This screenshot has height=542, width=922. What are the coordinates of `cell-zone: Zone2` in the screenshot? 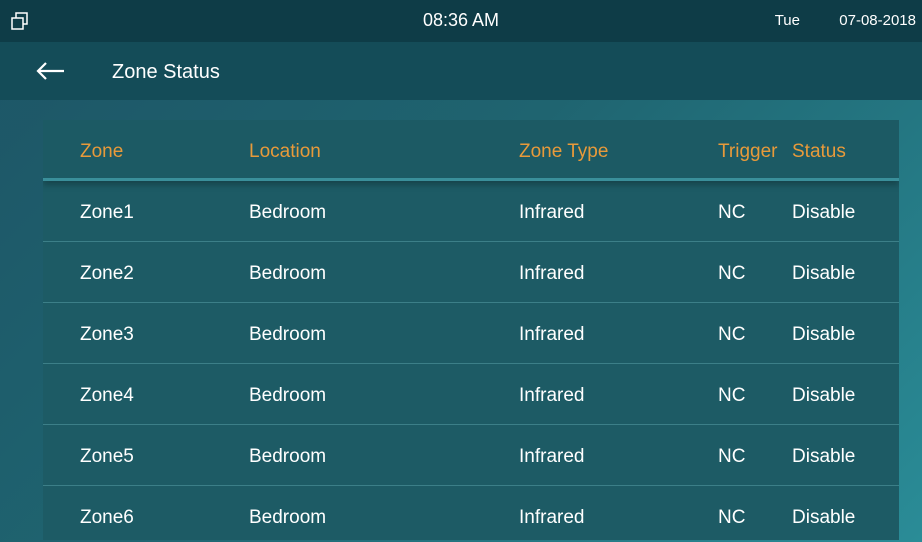 It's located at (107, 273).